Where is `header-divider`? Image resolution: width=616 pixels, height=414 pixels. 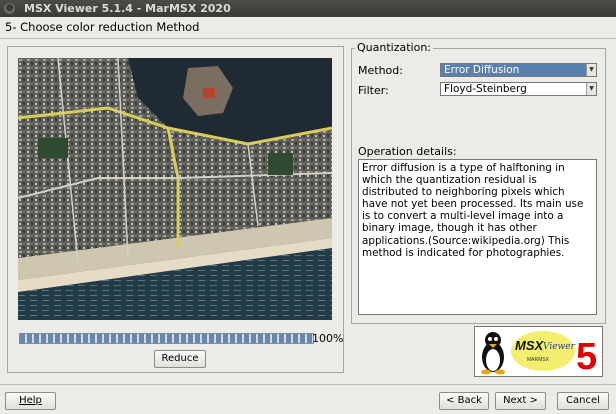 header-divider is located at coordinates (308, 38).